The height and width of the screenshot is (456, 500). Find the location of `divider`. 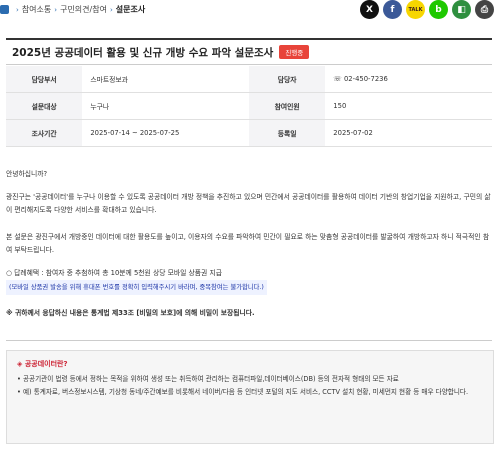

divider is located at coordinates (249, 340).